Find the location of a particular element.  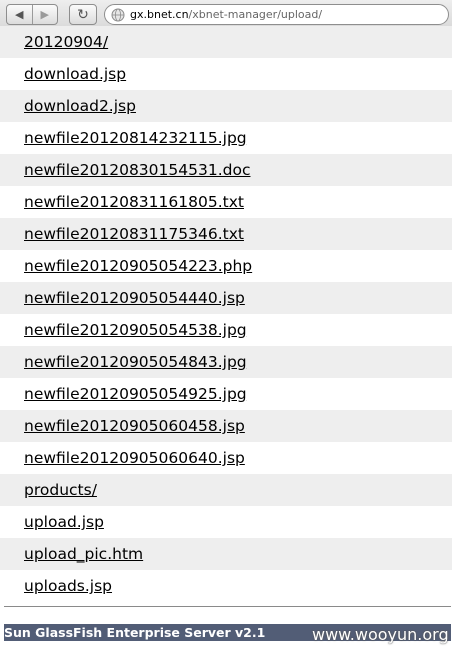

file-link: newfile20120905060458.jsp is located at coordinates (134, 426).